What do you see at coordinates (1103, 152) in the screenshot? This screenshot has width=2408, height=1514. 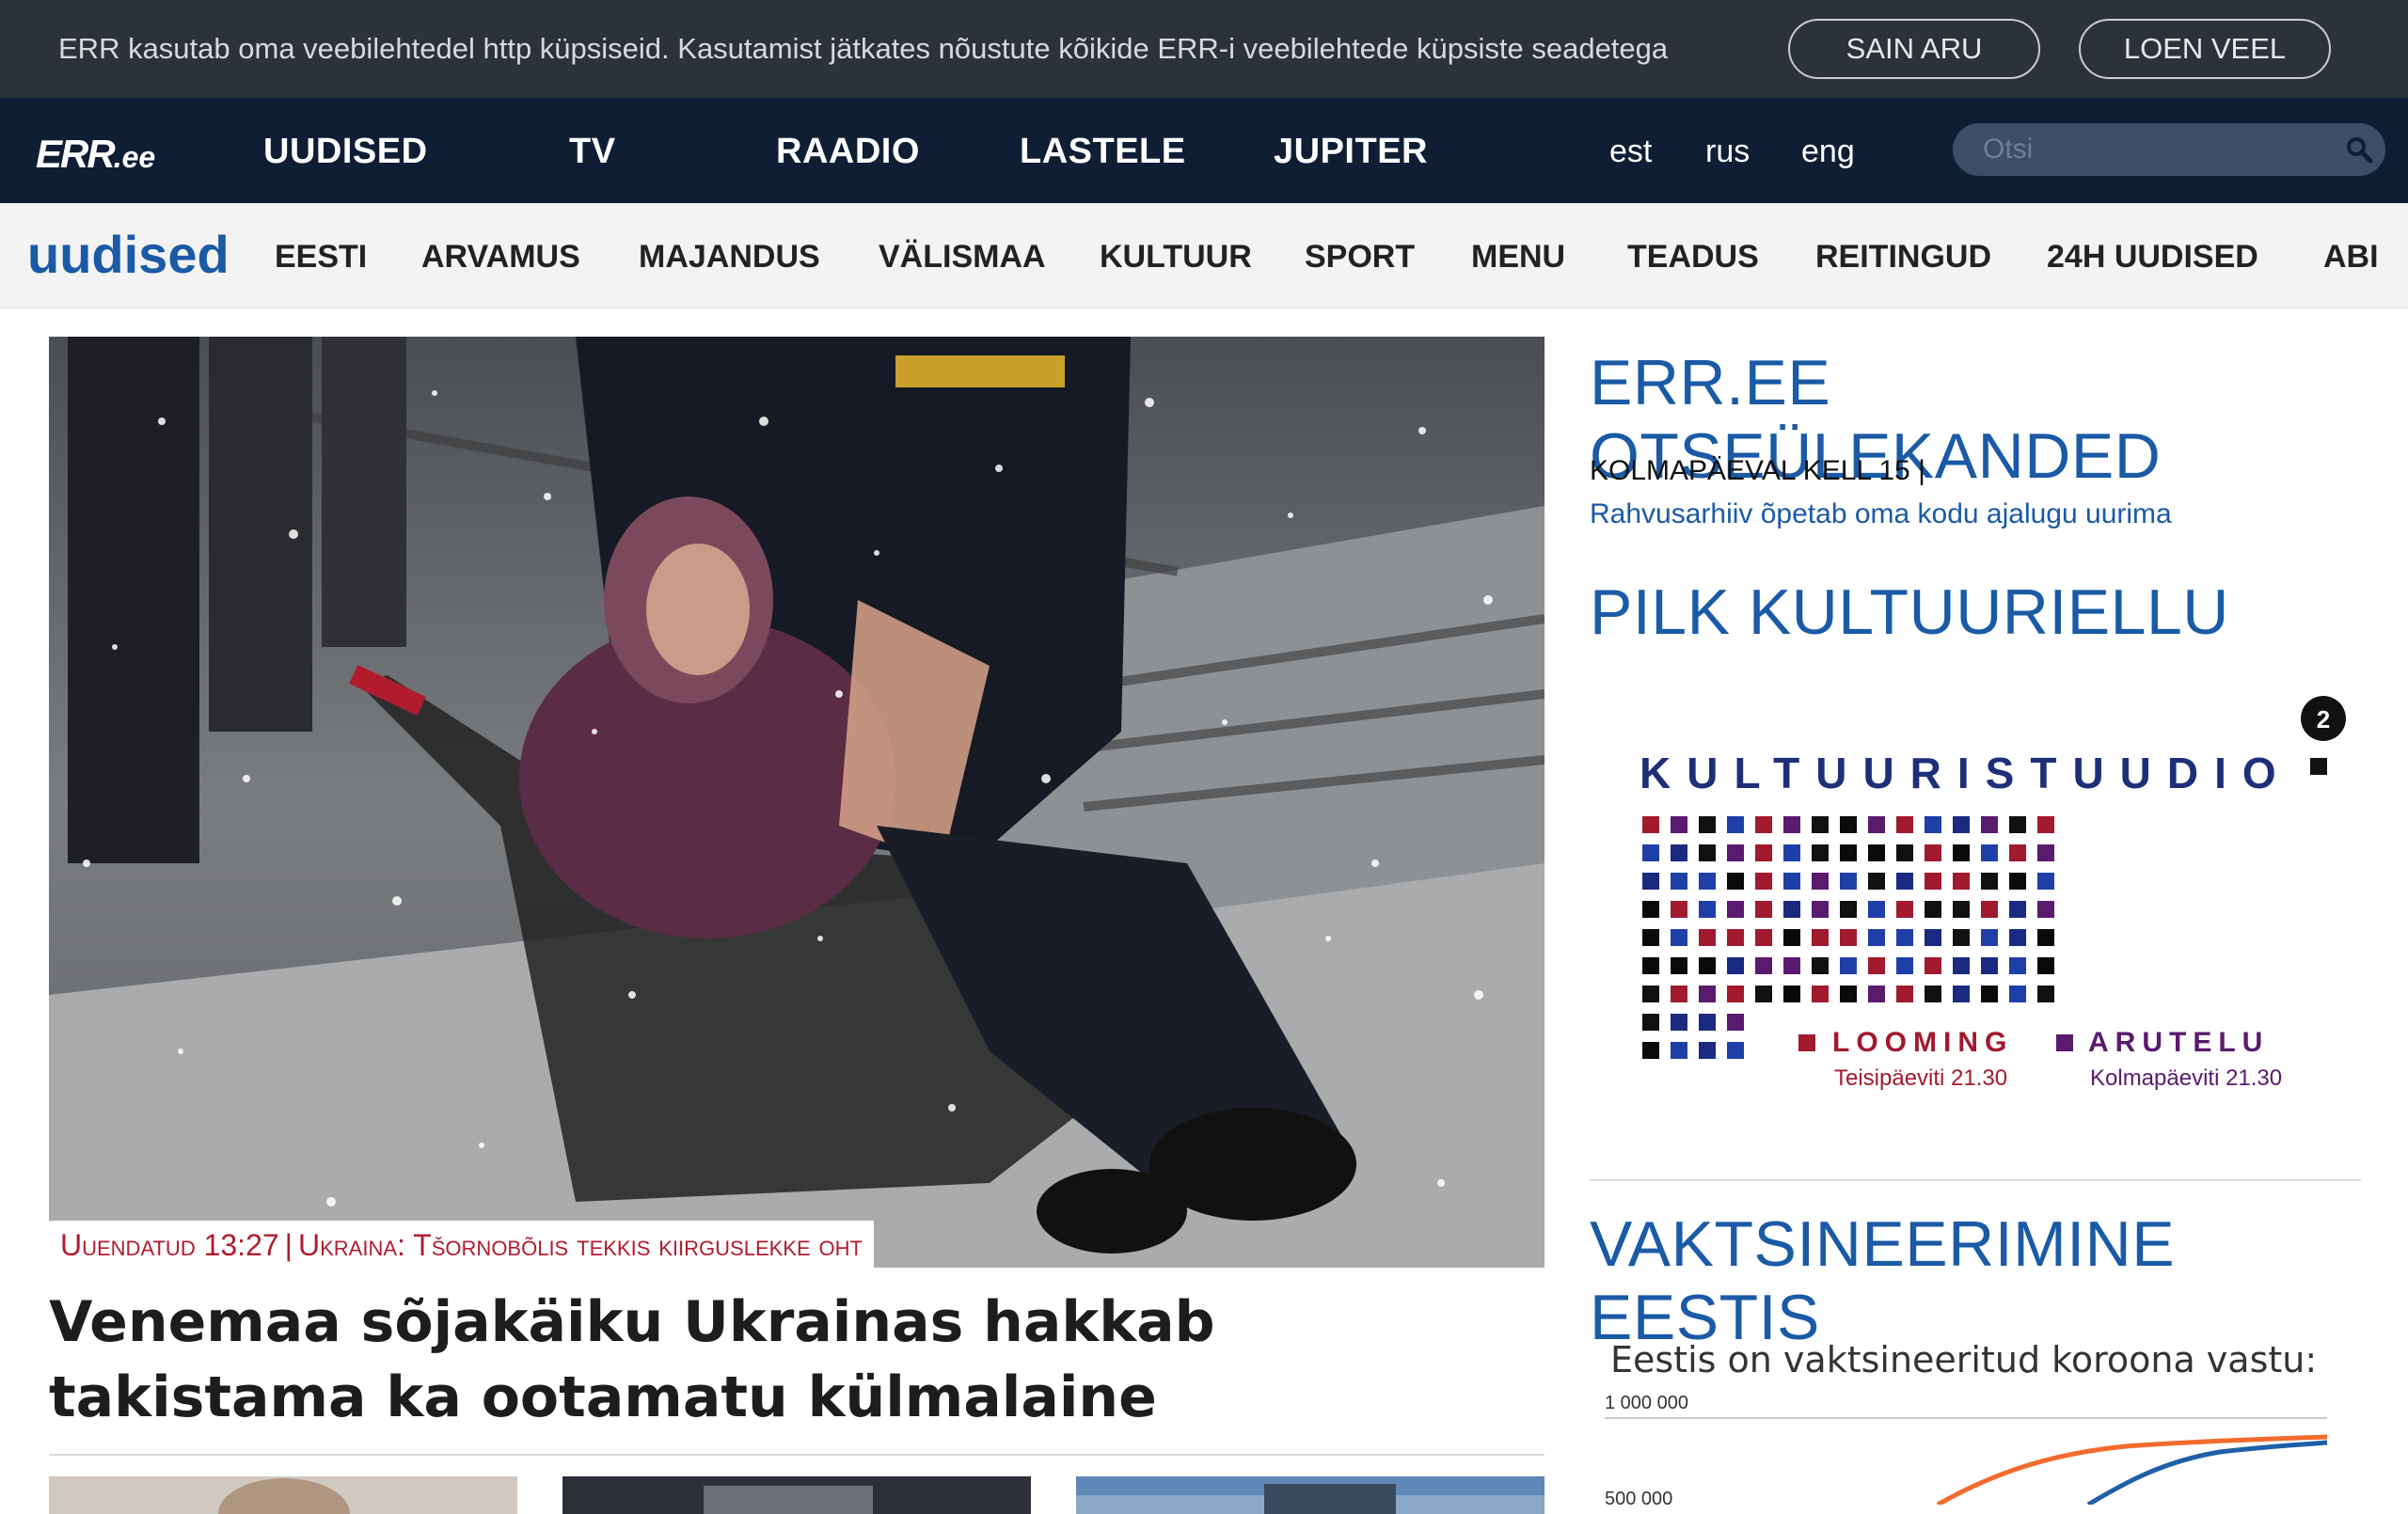 I see `nav-lastele: LASTELE` at bounding box center [1103, 152].